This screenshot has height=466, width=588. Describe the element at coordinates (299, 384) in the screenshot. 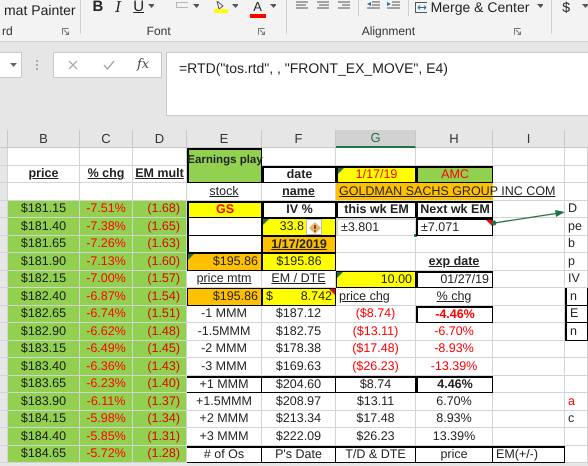

I see `spreadsheet-cell: $204.60` at that location.